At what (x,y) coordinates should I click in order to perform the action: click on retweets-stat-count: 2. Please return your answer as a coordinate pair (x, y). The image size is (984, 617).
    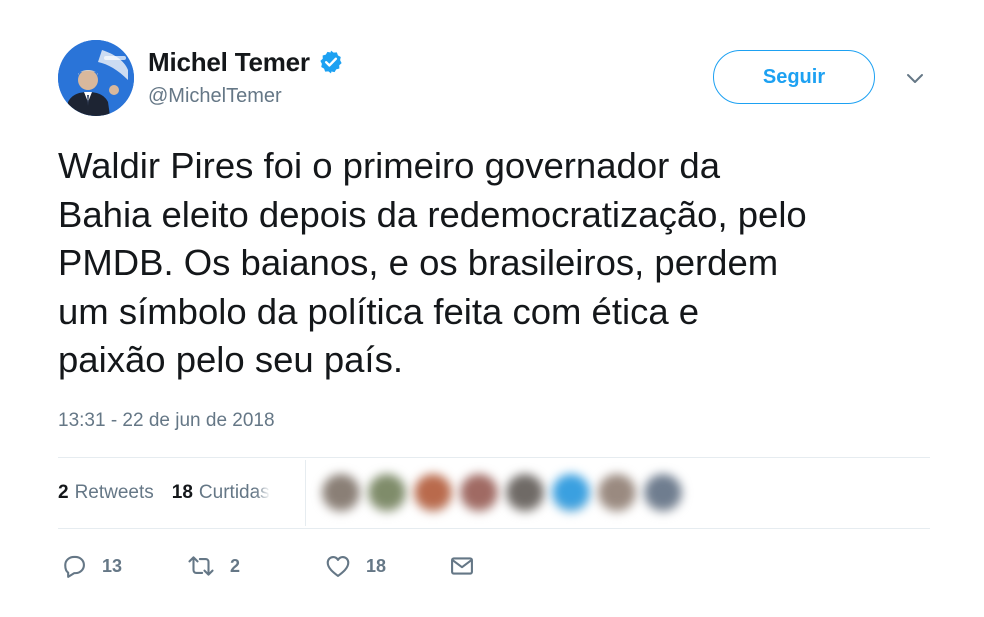
    Looking at the image, I should click on (63, 492).